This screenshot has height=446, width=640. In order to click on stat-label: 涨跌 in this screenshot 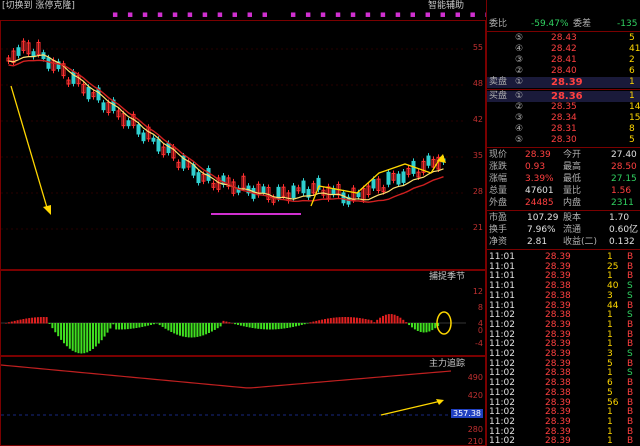, I will do `click(498, 167)`.